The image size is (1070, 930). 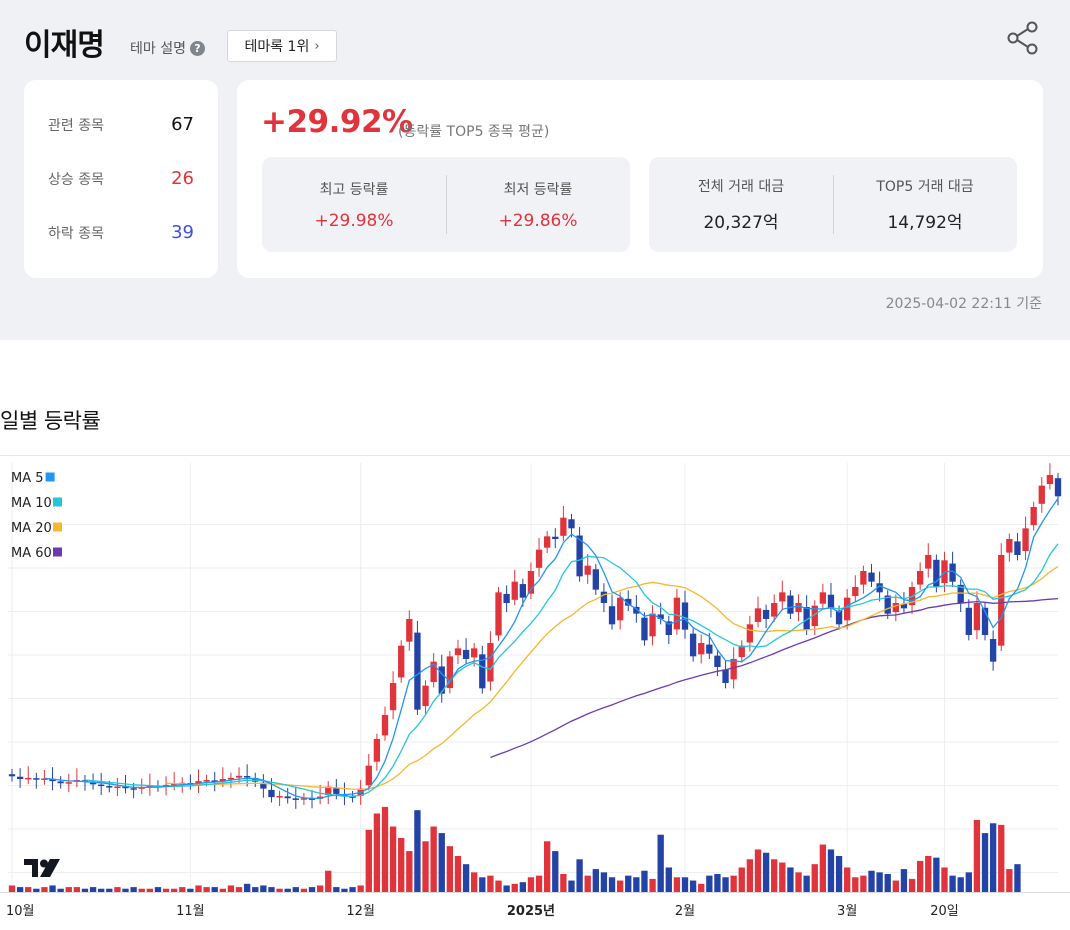 I want to click on theme-description-link: 테마 설명 ?, so click(x=167, y=48).